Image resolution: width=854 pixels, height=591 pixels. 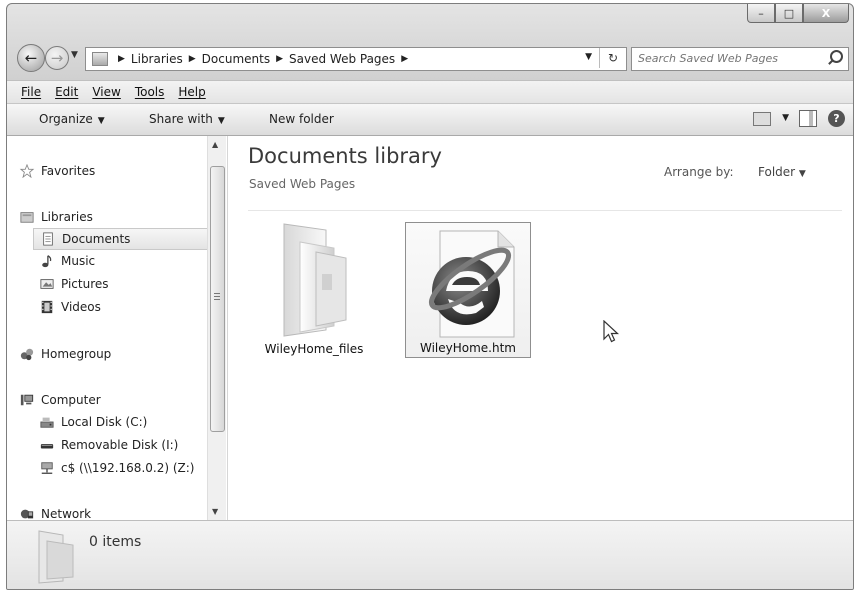 I want to click on nav-item-pictures: Pictures, so click(x=74, y=284).